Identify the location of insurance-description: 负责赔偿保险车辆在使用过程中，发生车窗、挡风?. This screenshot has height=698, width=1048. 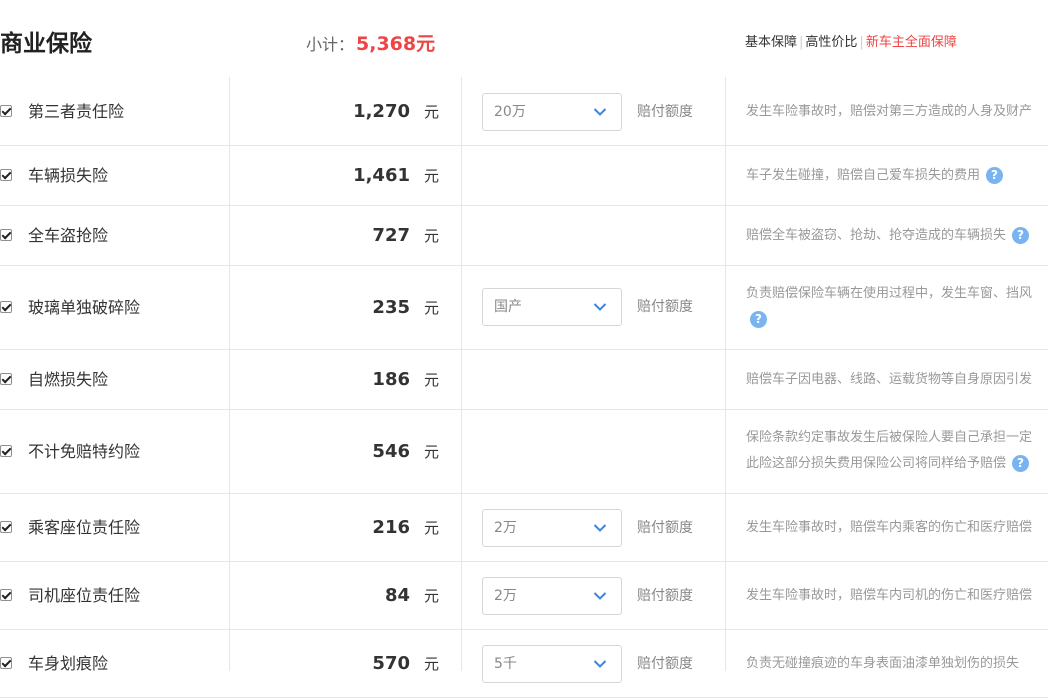
(889, 307).